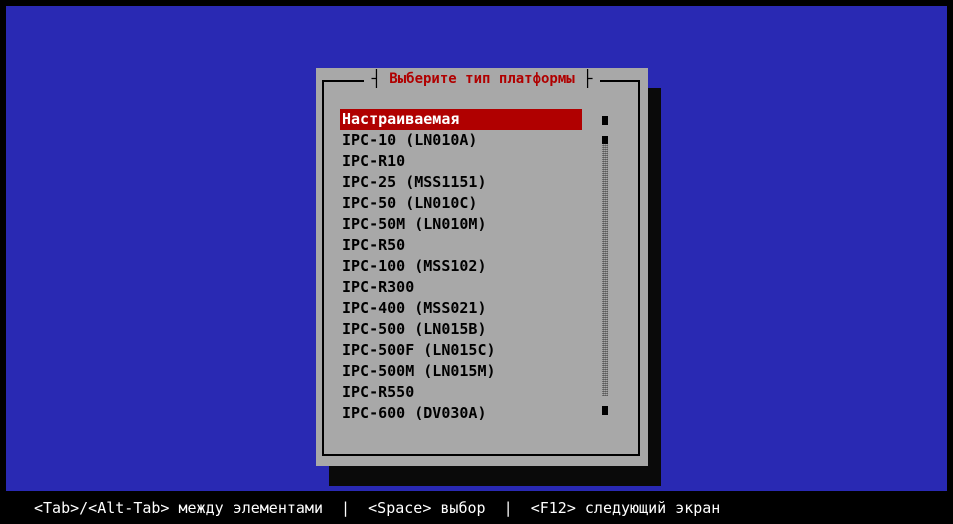  Describe the element at coordinates (461, 119) in the screenshot. I see `list-item: Настраиваемая` at that location.